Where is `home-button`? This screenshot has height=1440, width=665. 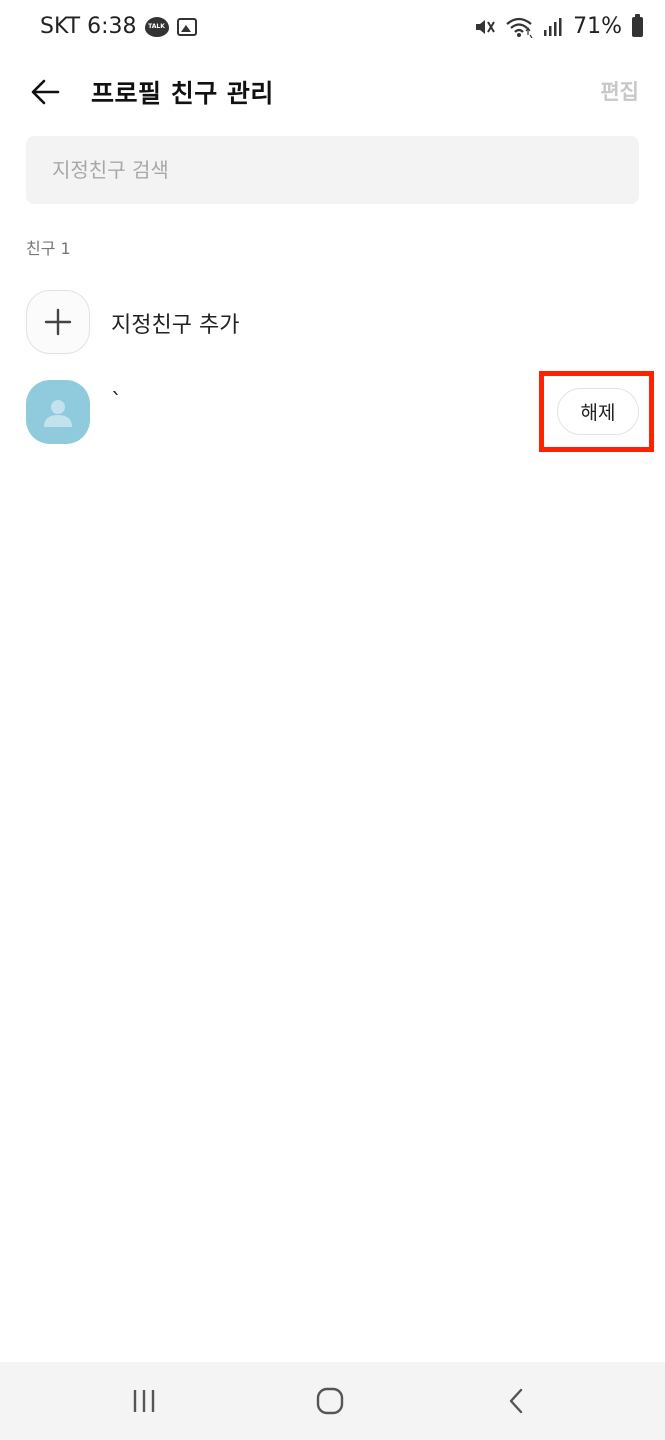 home-button is located at coordinates (330, 1401).